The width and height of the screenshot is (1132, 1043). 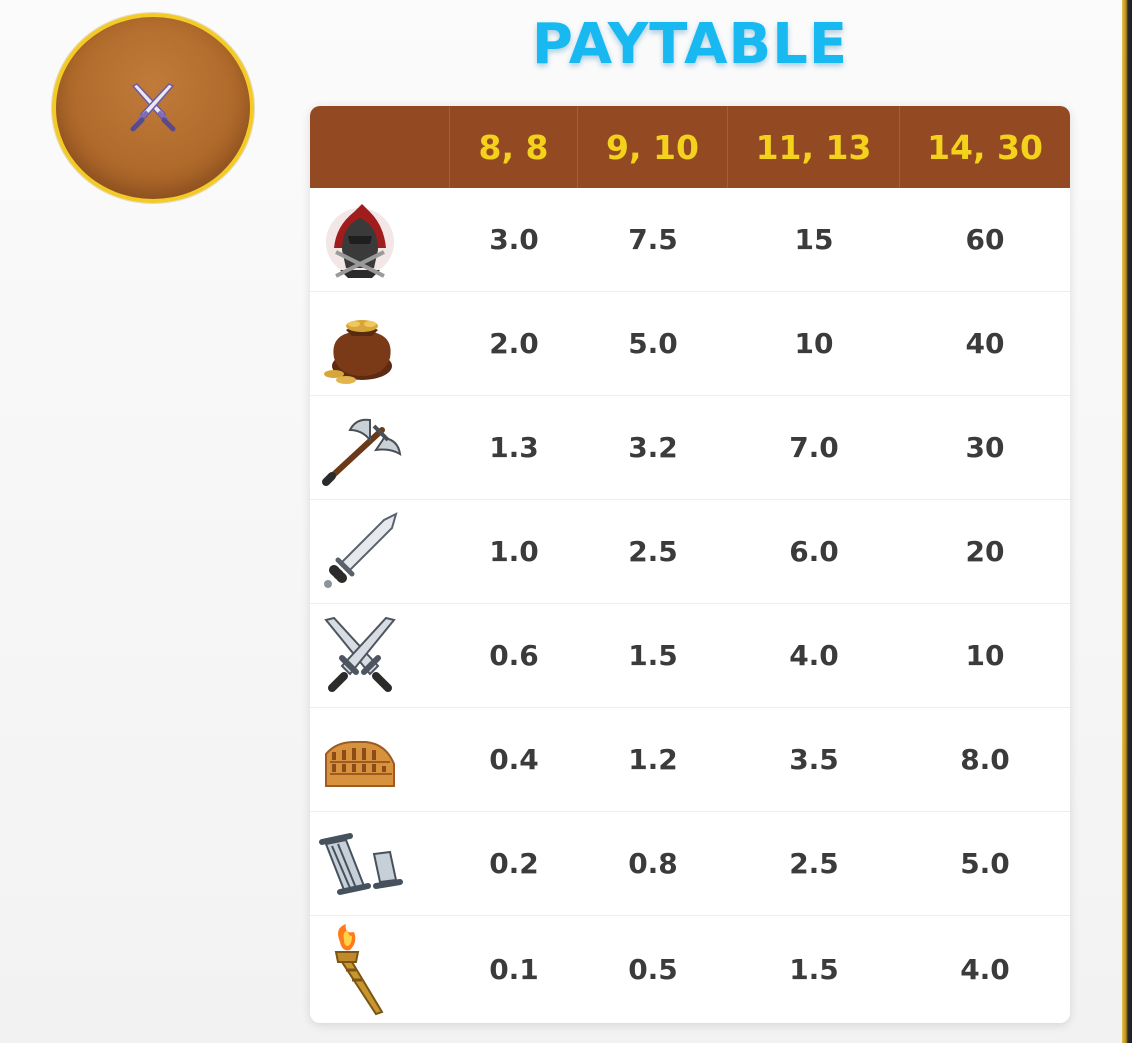 What do you see at coordinates (514, 759) in the screenshot?
I see `payout-cell: 0.4` at bounding box center [514, 759].